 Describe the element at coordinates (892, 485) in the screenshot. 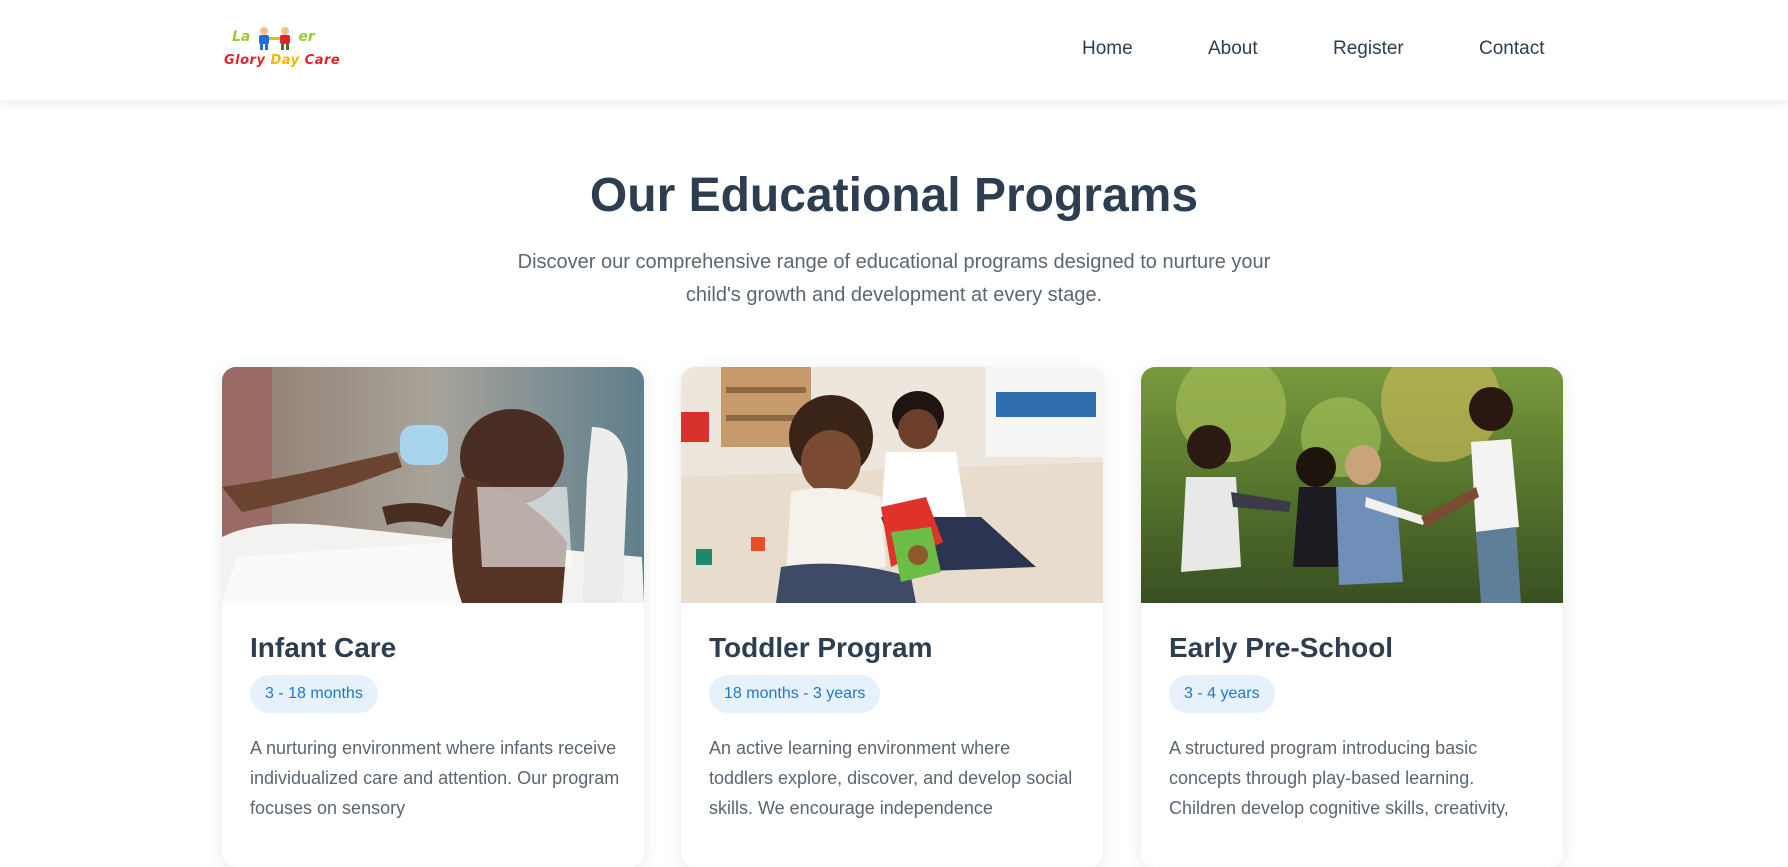

I see `program-image-toddlers` at that location.